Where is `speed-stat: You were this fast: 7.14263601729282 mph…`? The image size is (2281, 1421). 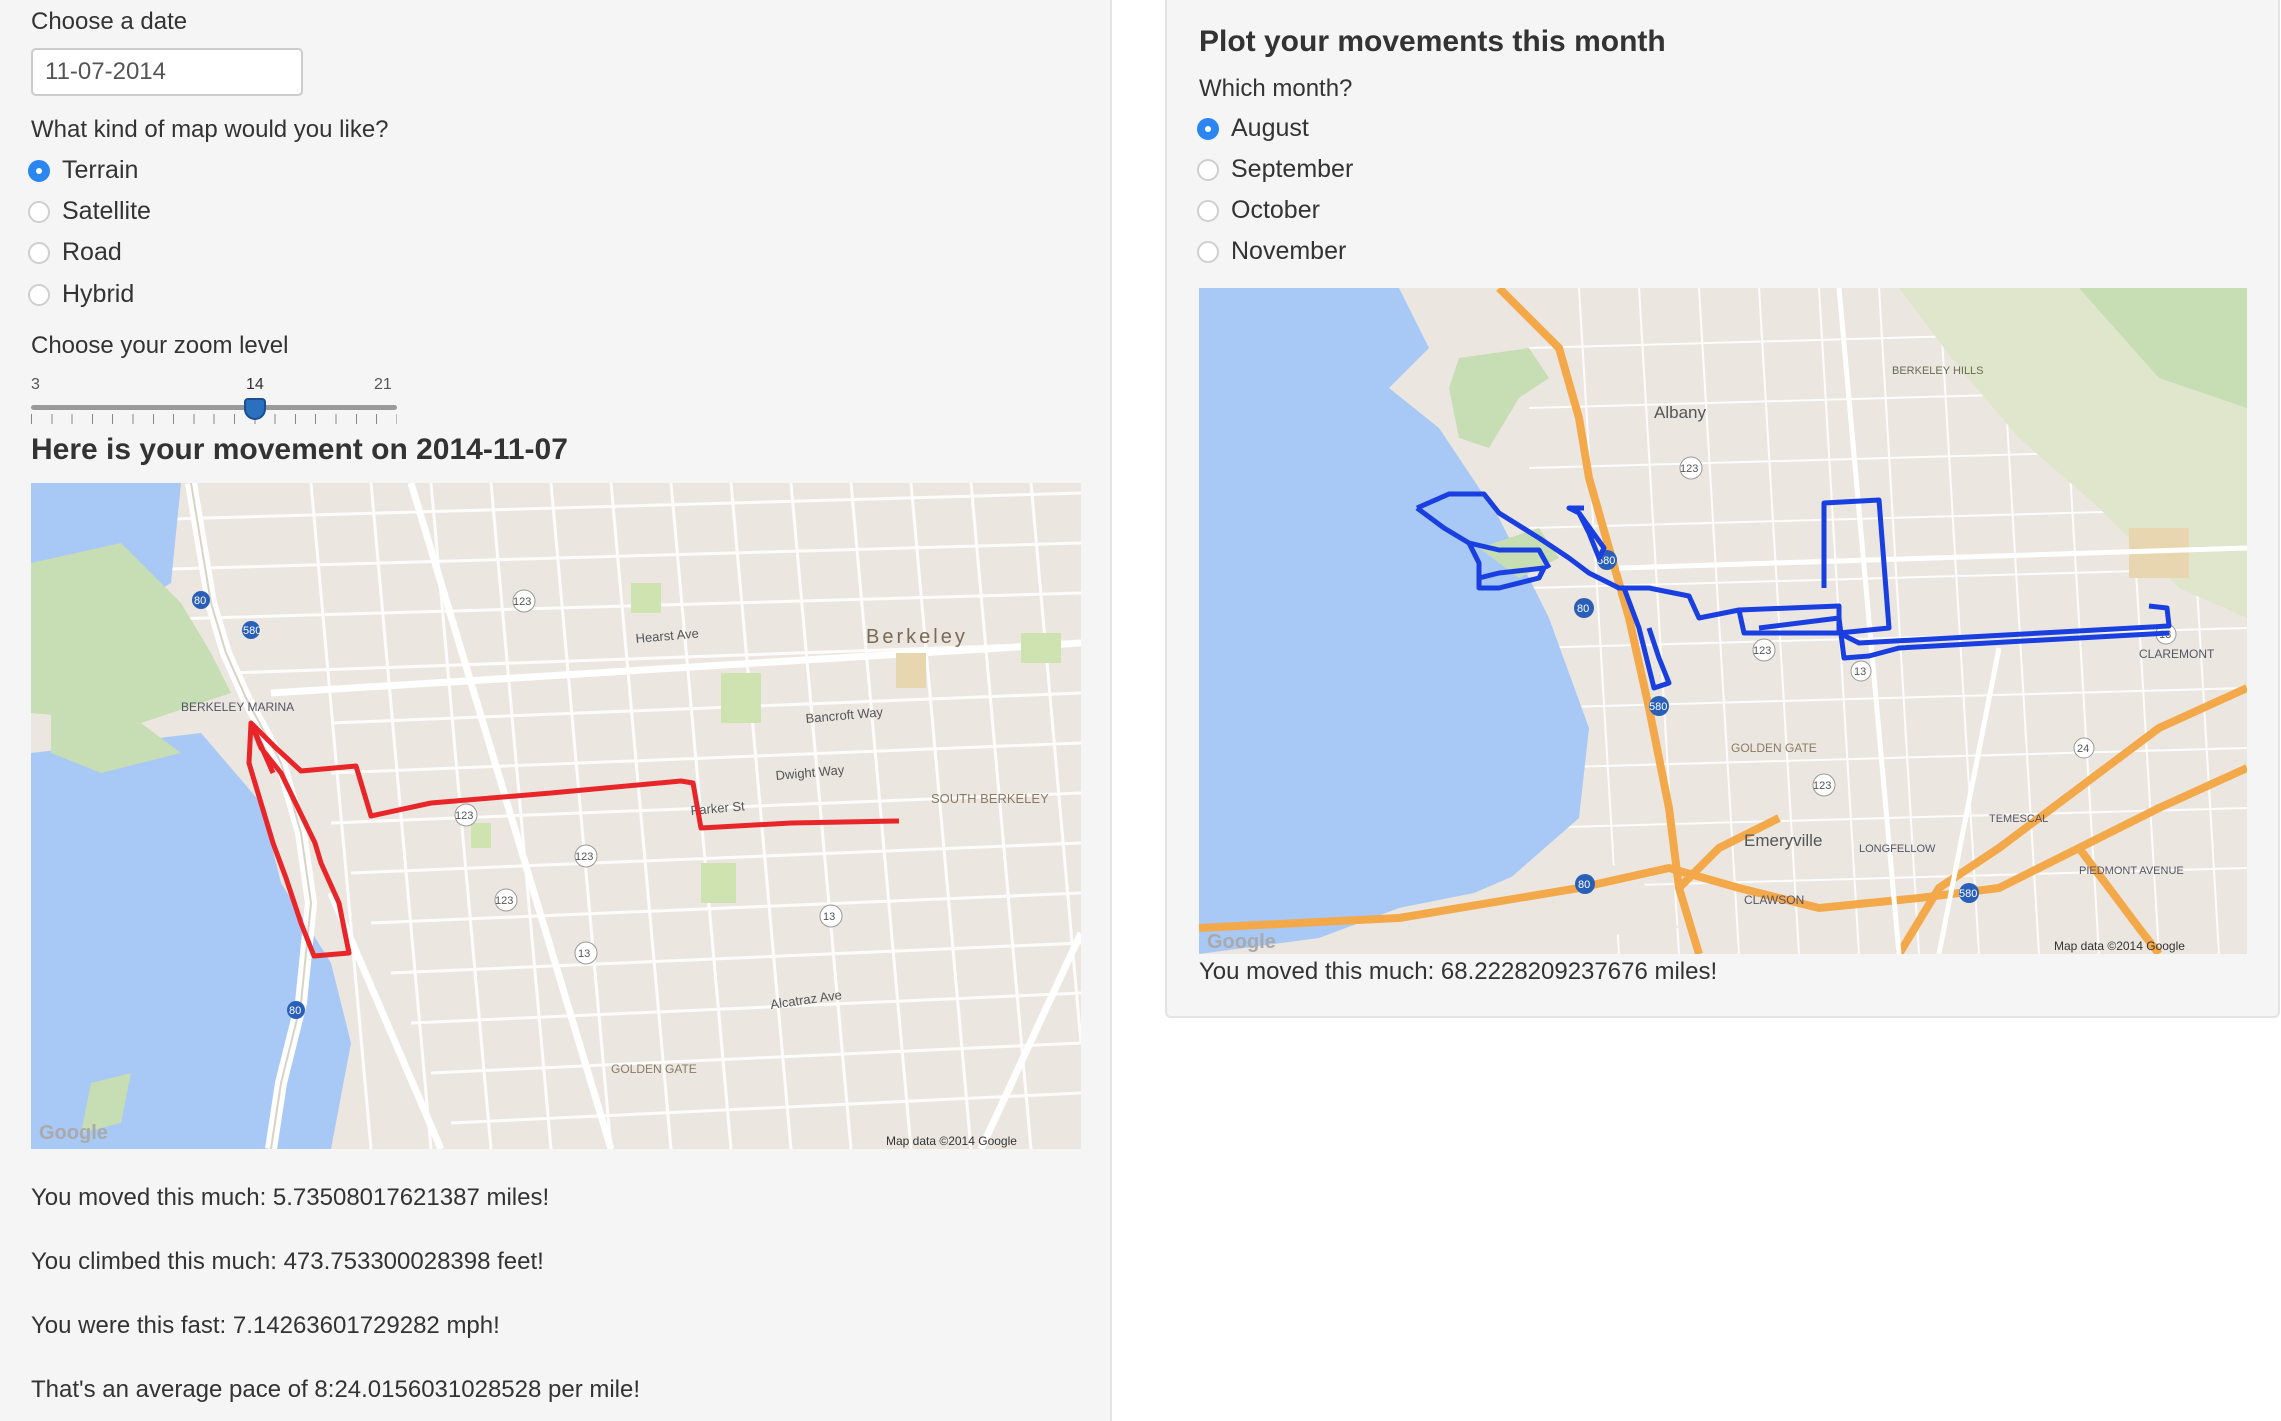
speed-stat: You were this fast: 7.14263601729282 mph… is located at coordinates (265, 1325).